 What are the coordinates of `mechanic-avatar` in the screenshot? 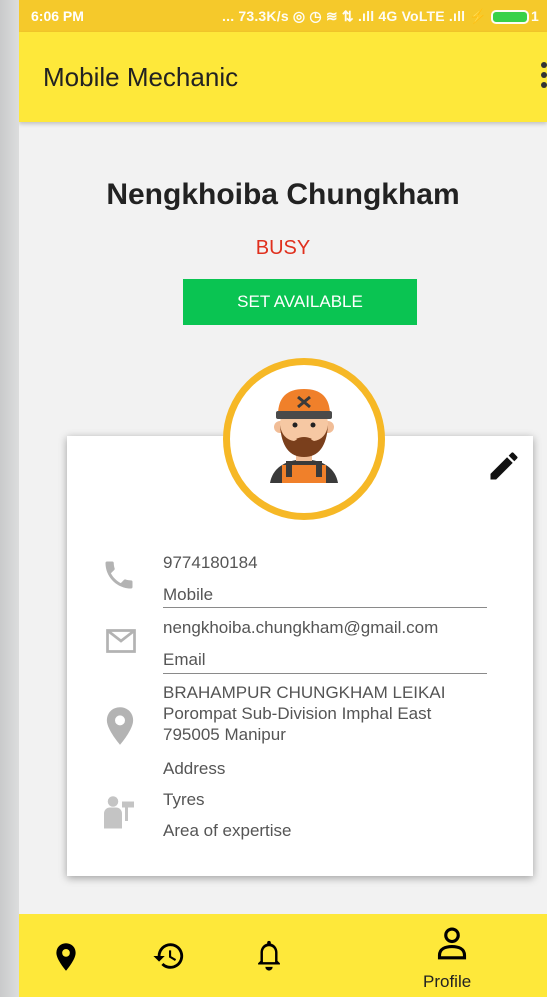 It's located at (304, 439).